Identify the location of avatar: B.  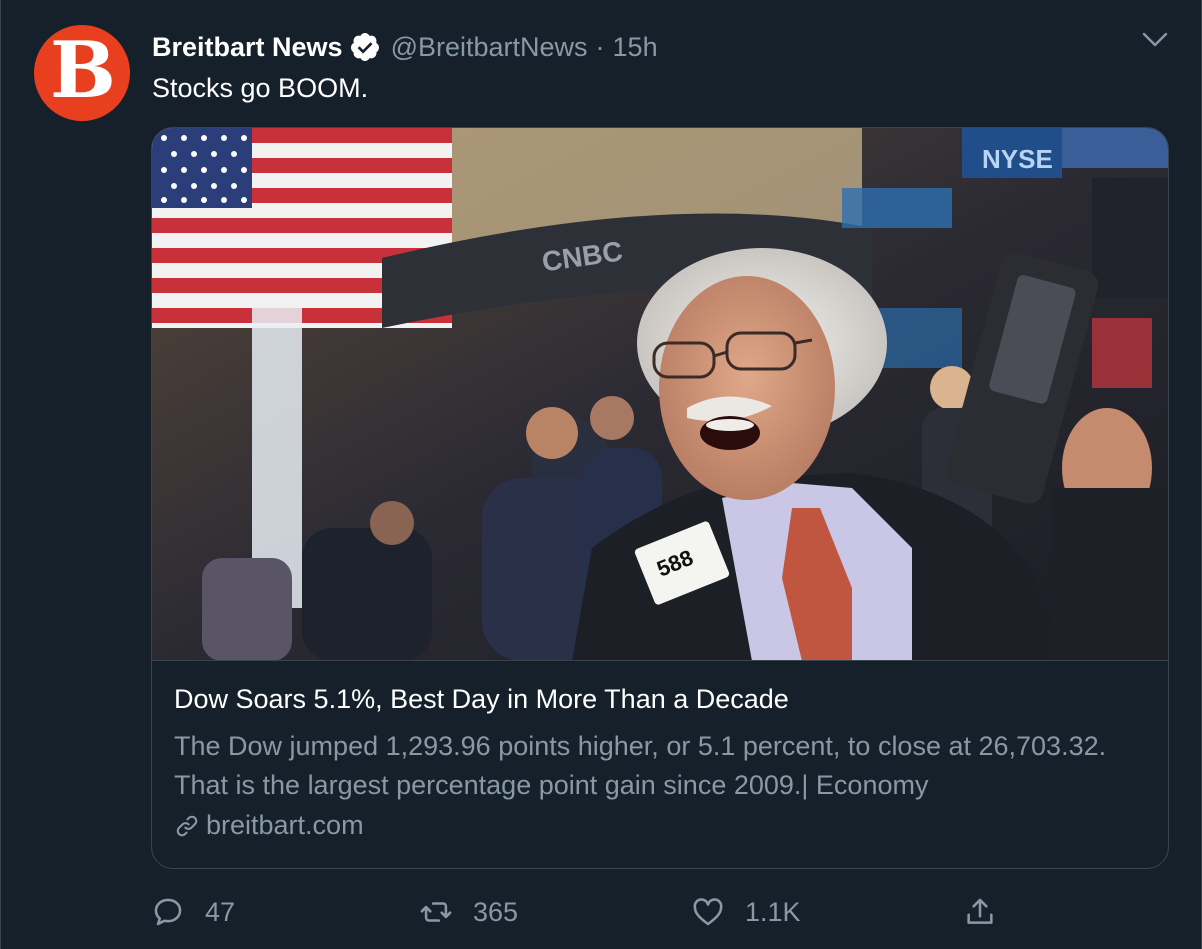
(82, 73).